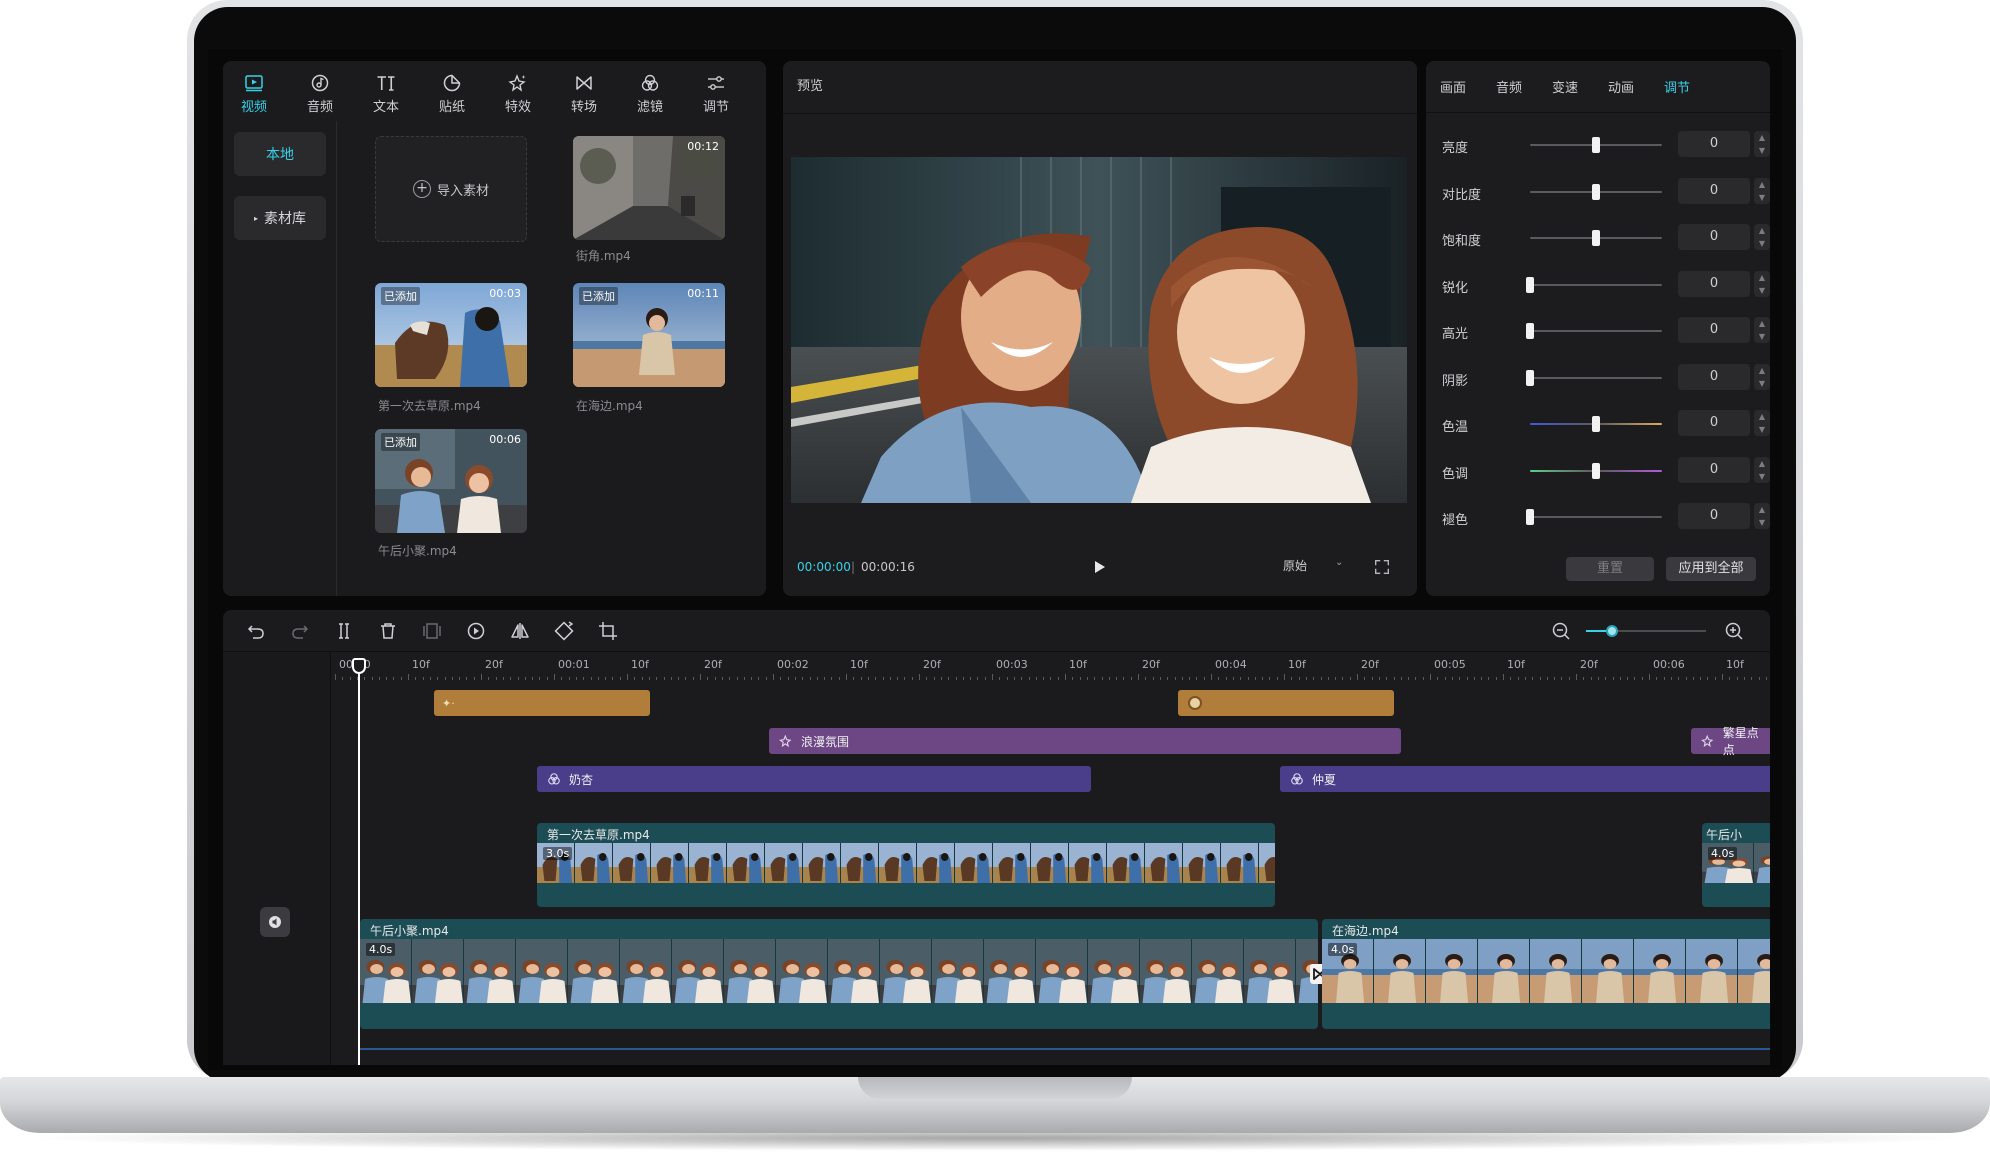 The height and width of the screenshot is (1167, 1990). Describe the element at coordinates (1711, 569) in the screenshot. I see `apply-all-button: 应用到全部` at that location.